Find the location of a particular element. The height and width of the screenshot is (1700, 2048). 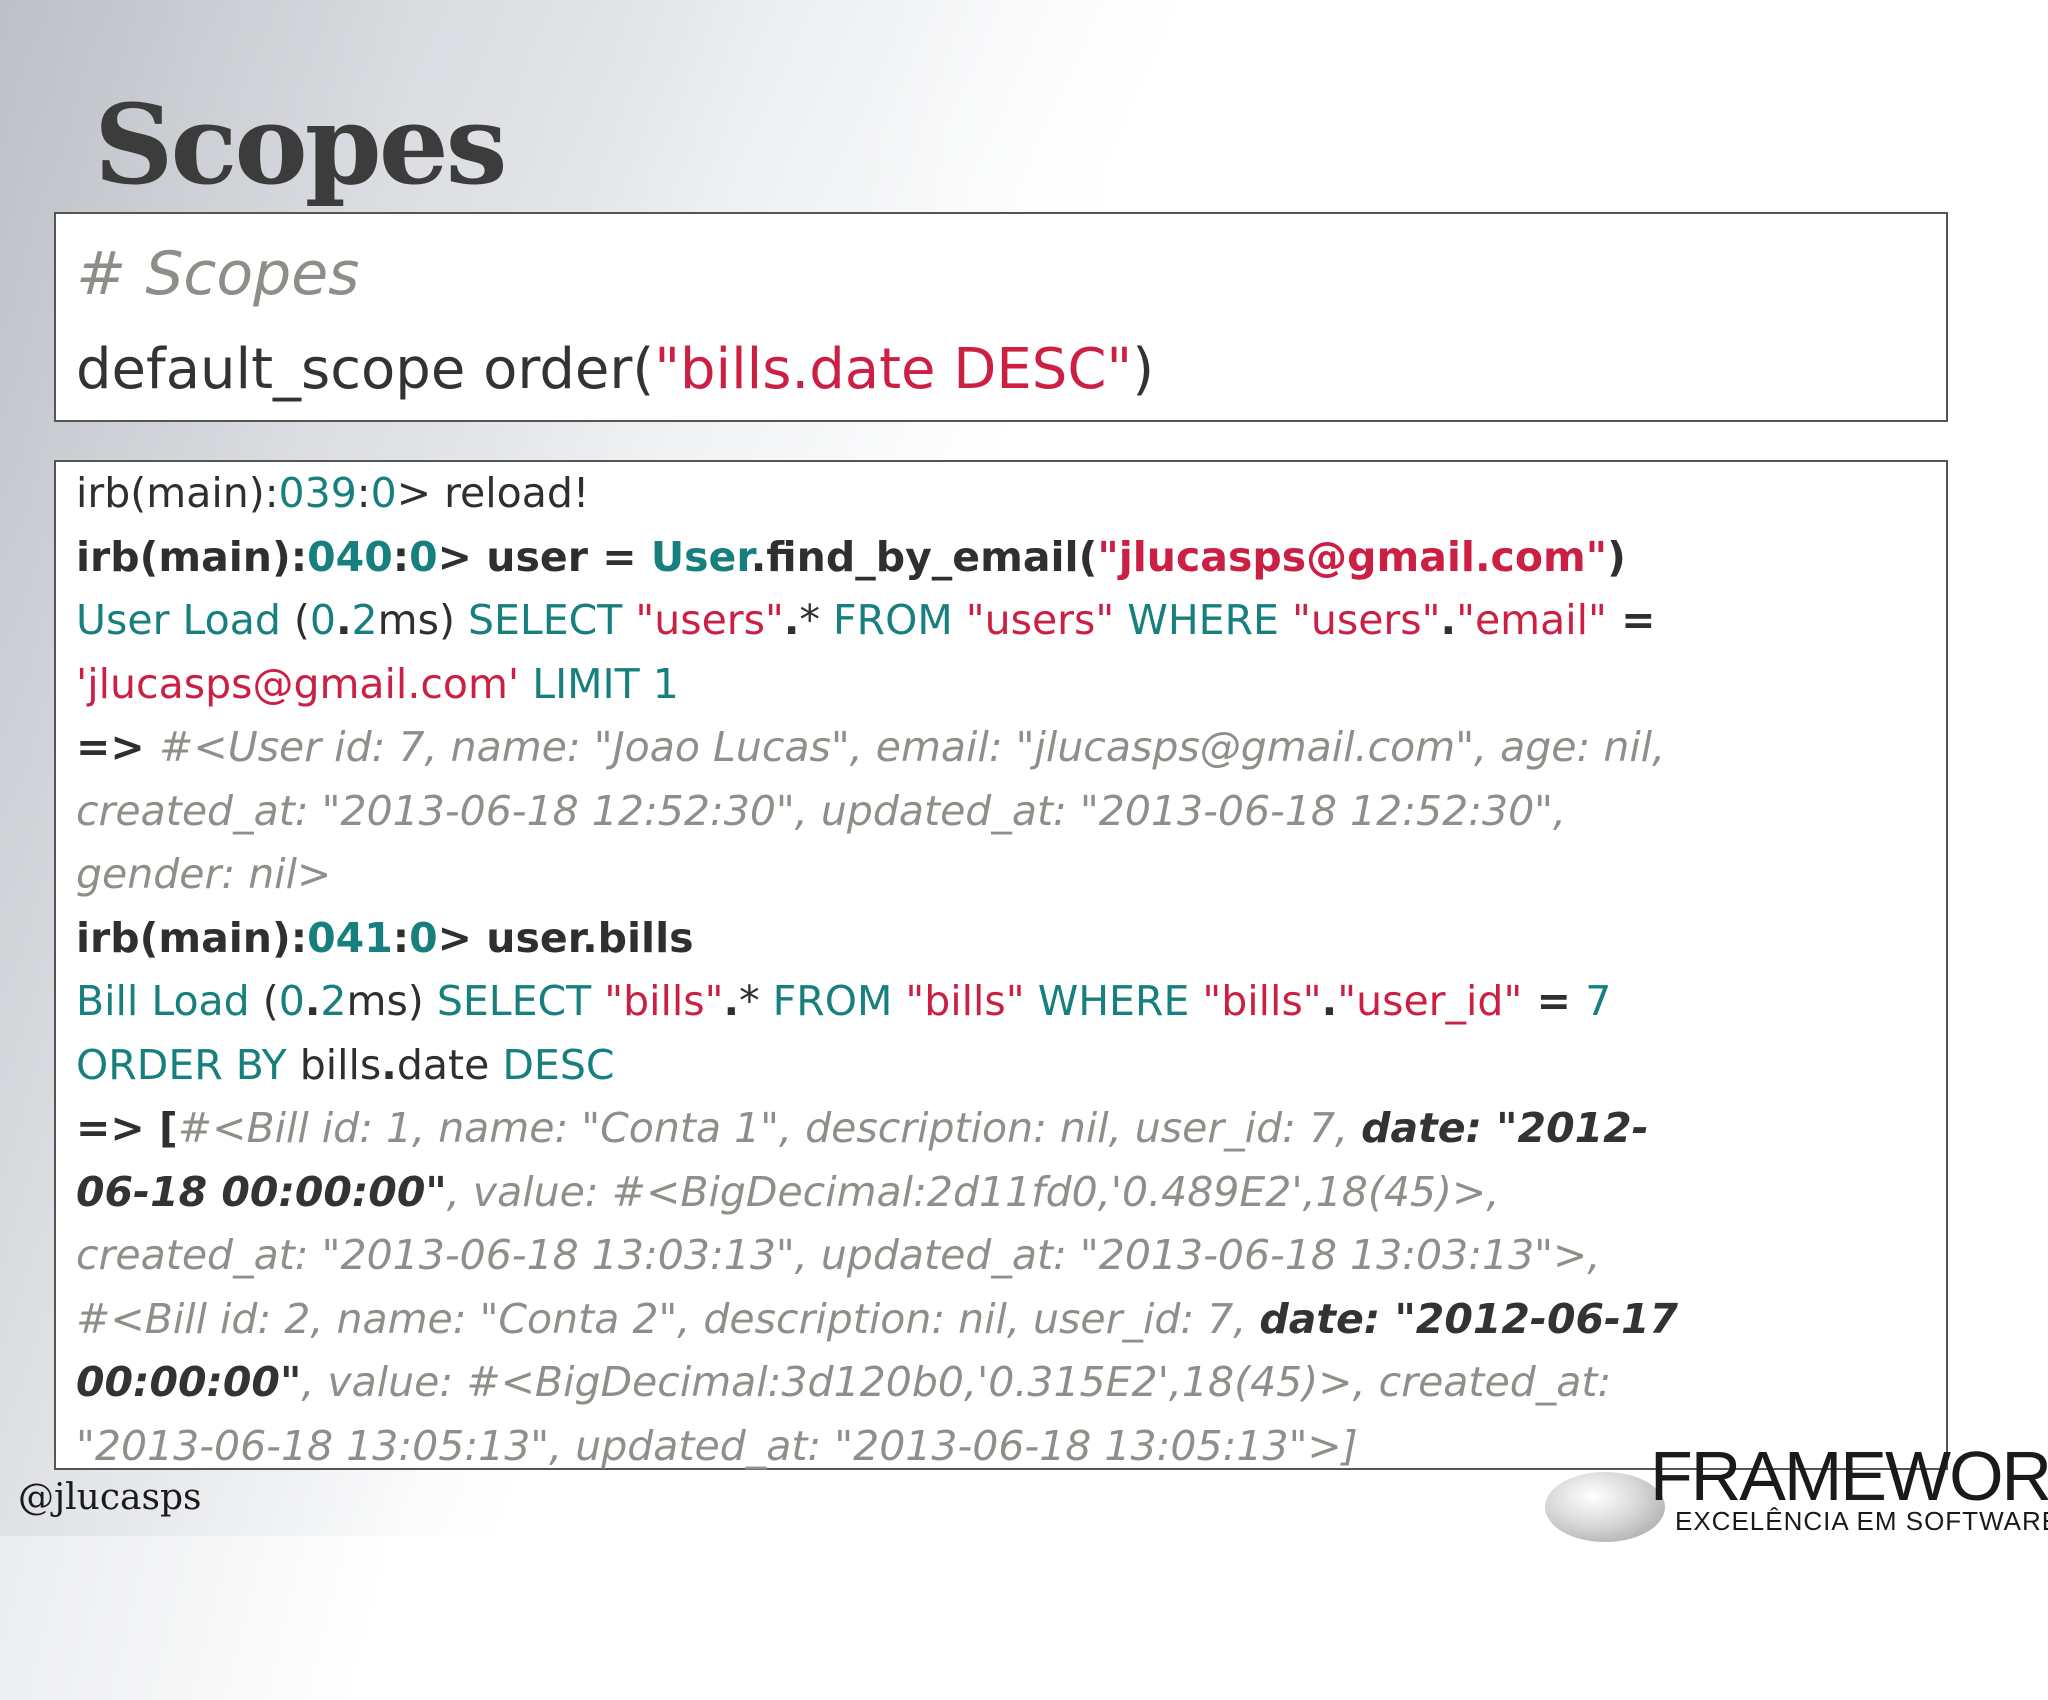

result-bold: date: "2012- is located at coordinates (1505, 1128).